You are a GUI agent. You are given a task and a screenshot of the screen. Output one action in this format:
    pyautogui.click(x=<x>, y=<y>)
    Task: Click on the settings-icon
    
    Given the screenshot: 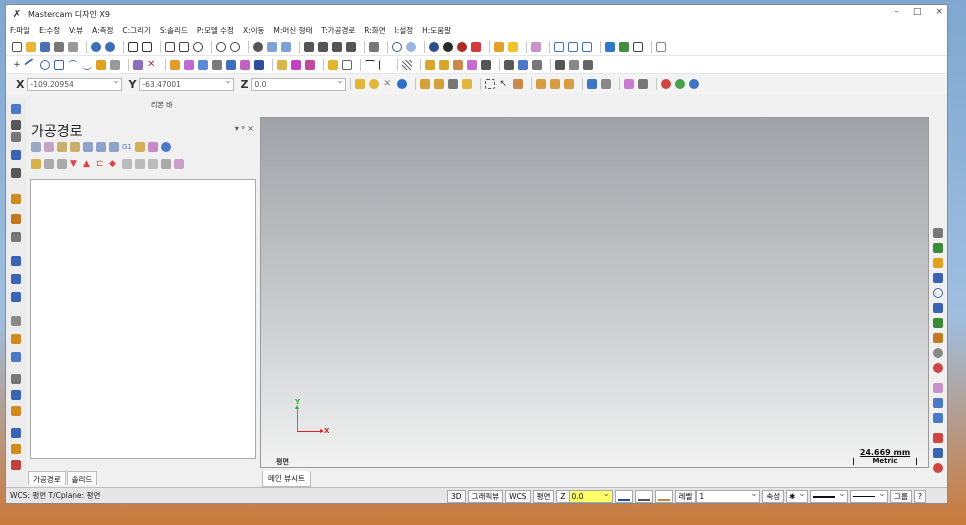 What is the action you would take?
    pyautogui.click(x=166, y=164)
    